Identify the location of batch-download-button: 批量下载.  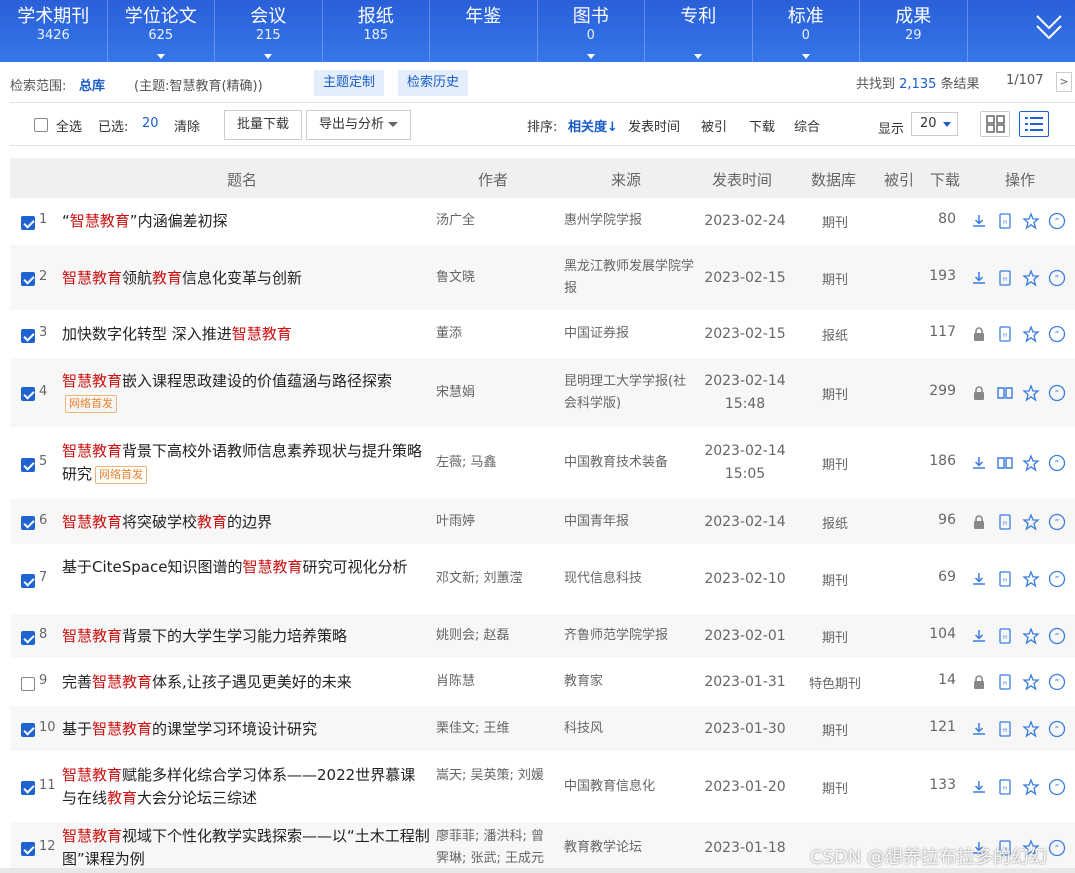
(263, 125).